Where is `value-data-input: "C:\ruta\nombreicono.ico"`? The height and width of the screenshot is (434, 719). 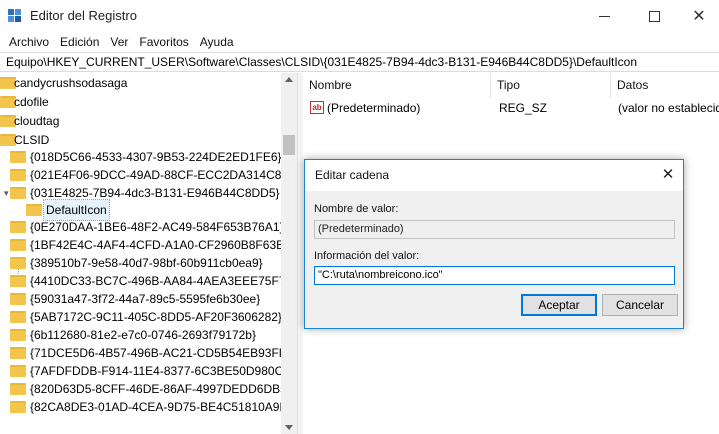 value-data-input: "C:\ruta\nombreicono.ico" is located at coordinates (494, 275).